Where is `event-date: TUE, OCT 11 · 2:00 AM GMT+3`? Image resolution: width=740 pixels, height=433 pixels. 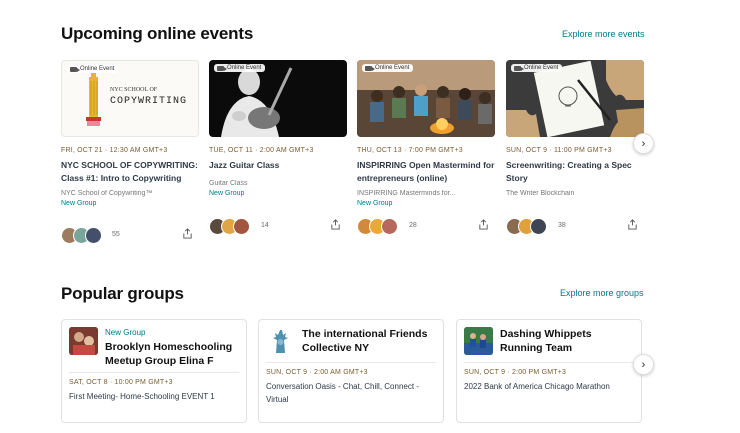
event-date: TUE, OCT 11 · 2:00 AM GMT+3 is located at coordinates (261, 150).